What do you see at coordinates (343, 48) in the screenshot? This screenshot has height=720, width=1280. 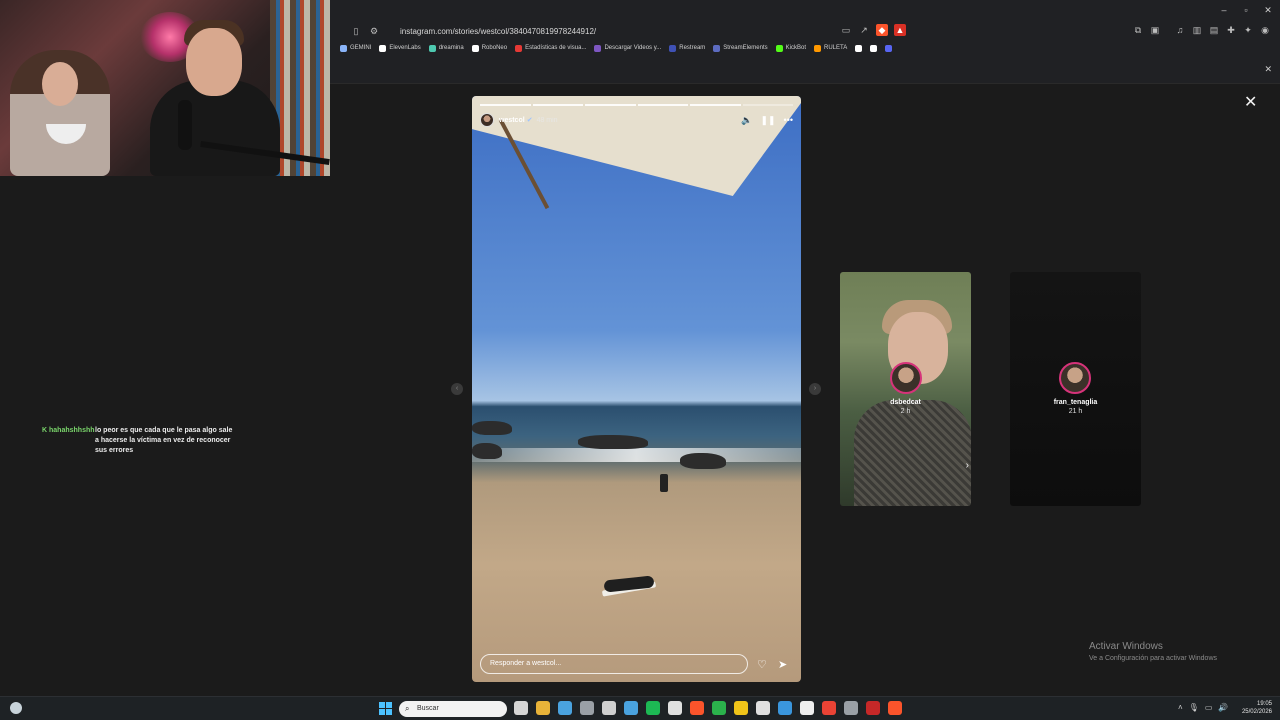 I see `gemini-icon` at bounding box center [343, 48].